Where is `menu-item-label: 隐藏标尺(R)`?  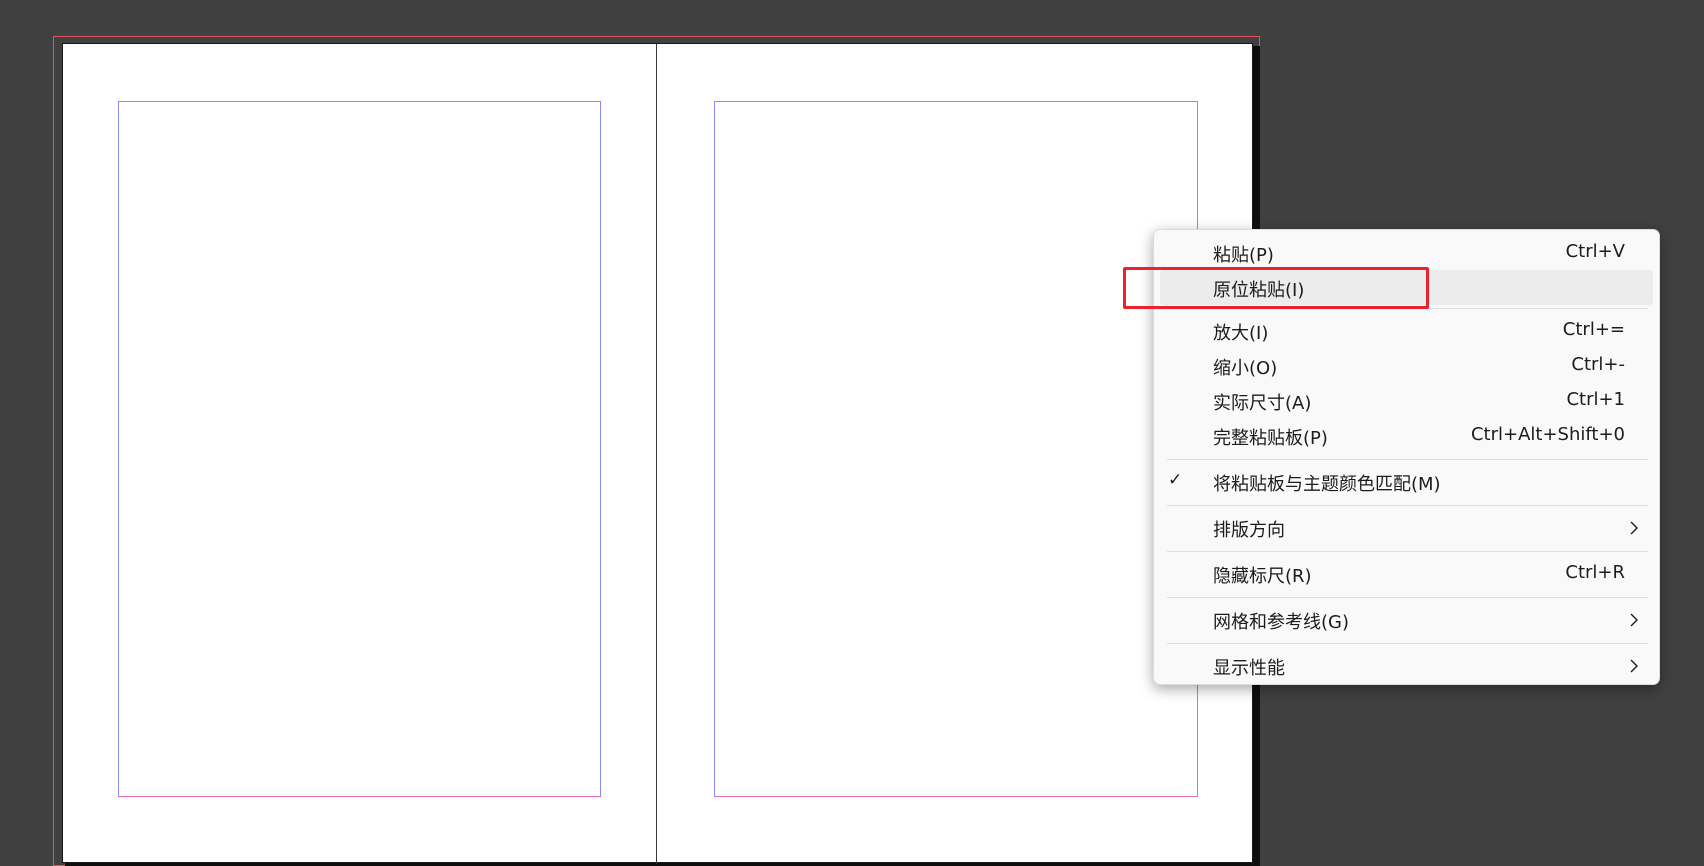 menu-item-label: 隐藏标尺(R) is located at coordinates (1262, 576).